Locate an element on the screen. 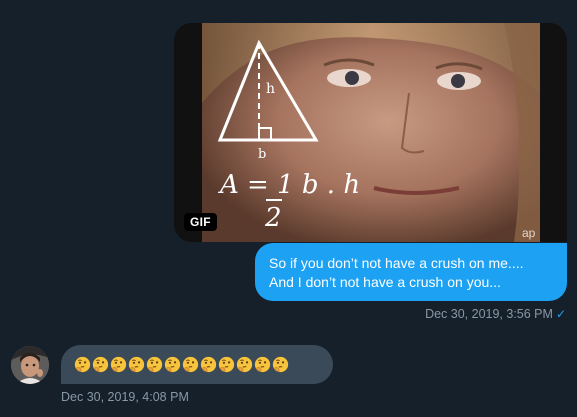 This screenshot has width=577, height=417. avatar-image is located at coordinates (30, 365).